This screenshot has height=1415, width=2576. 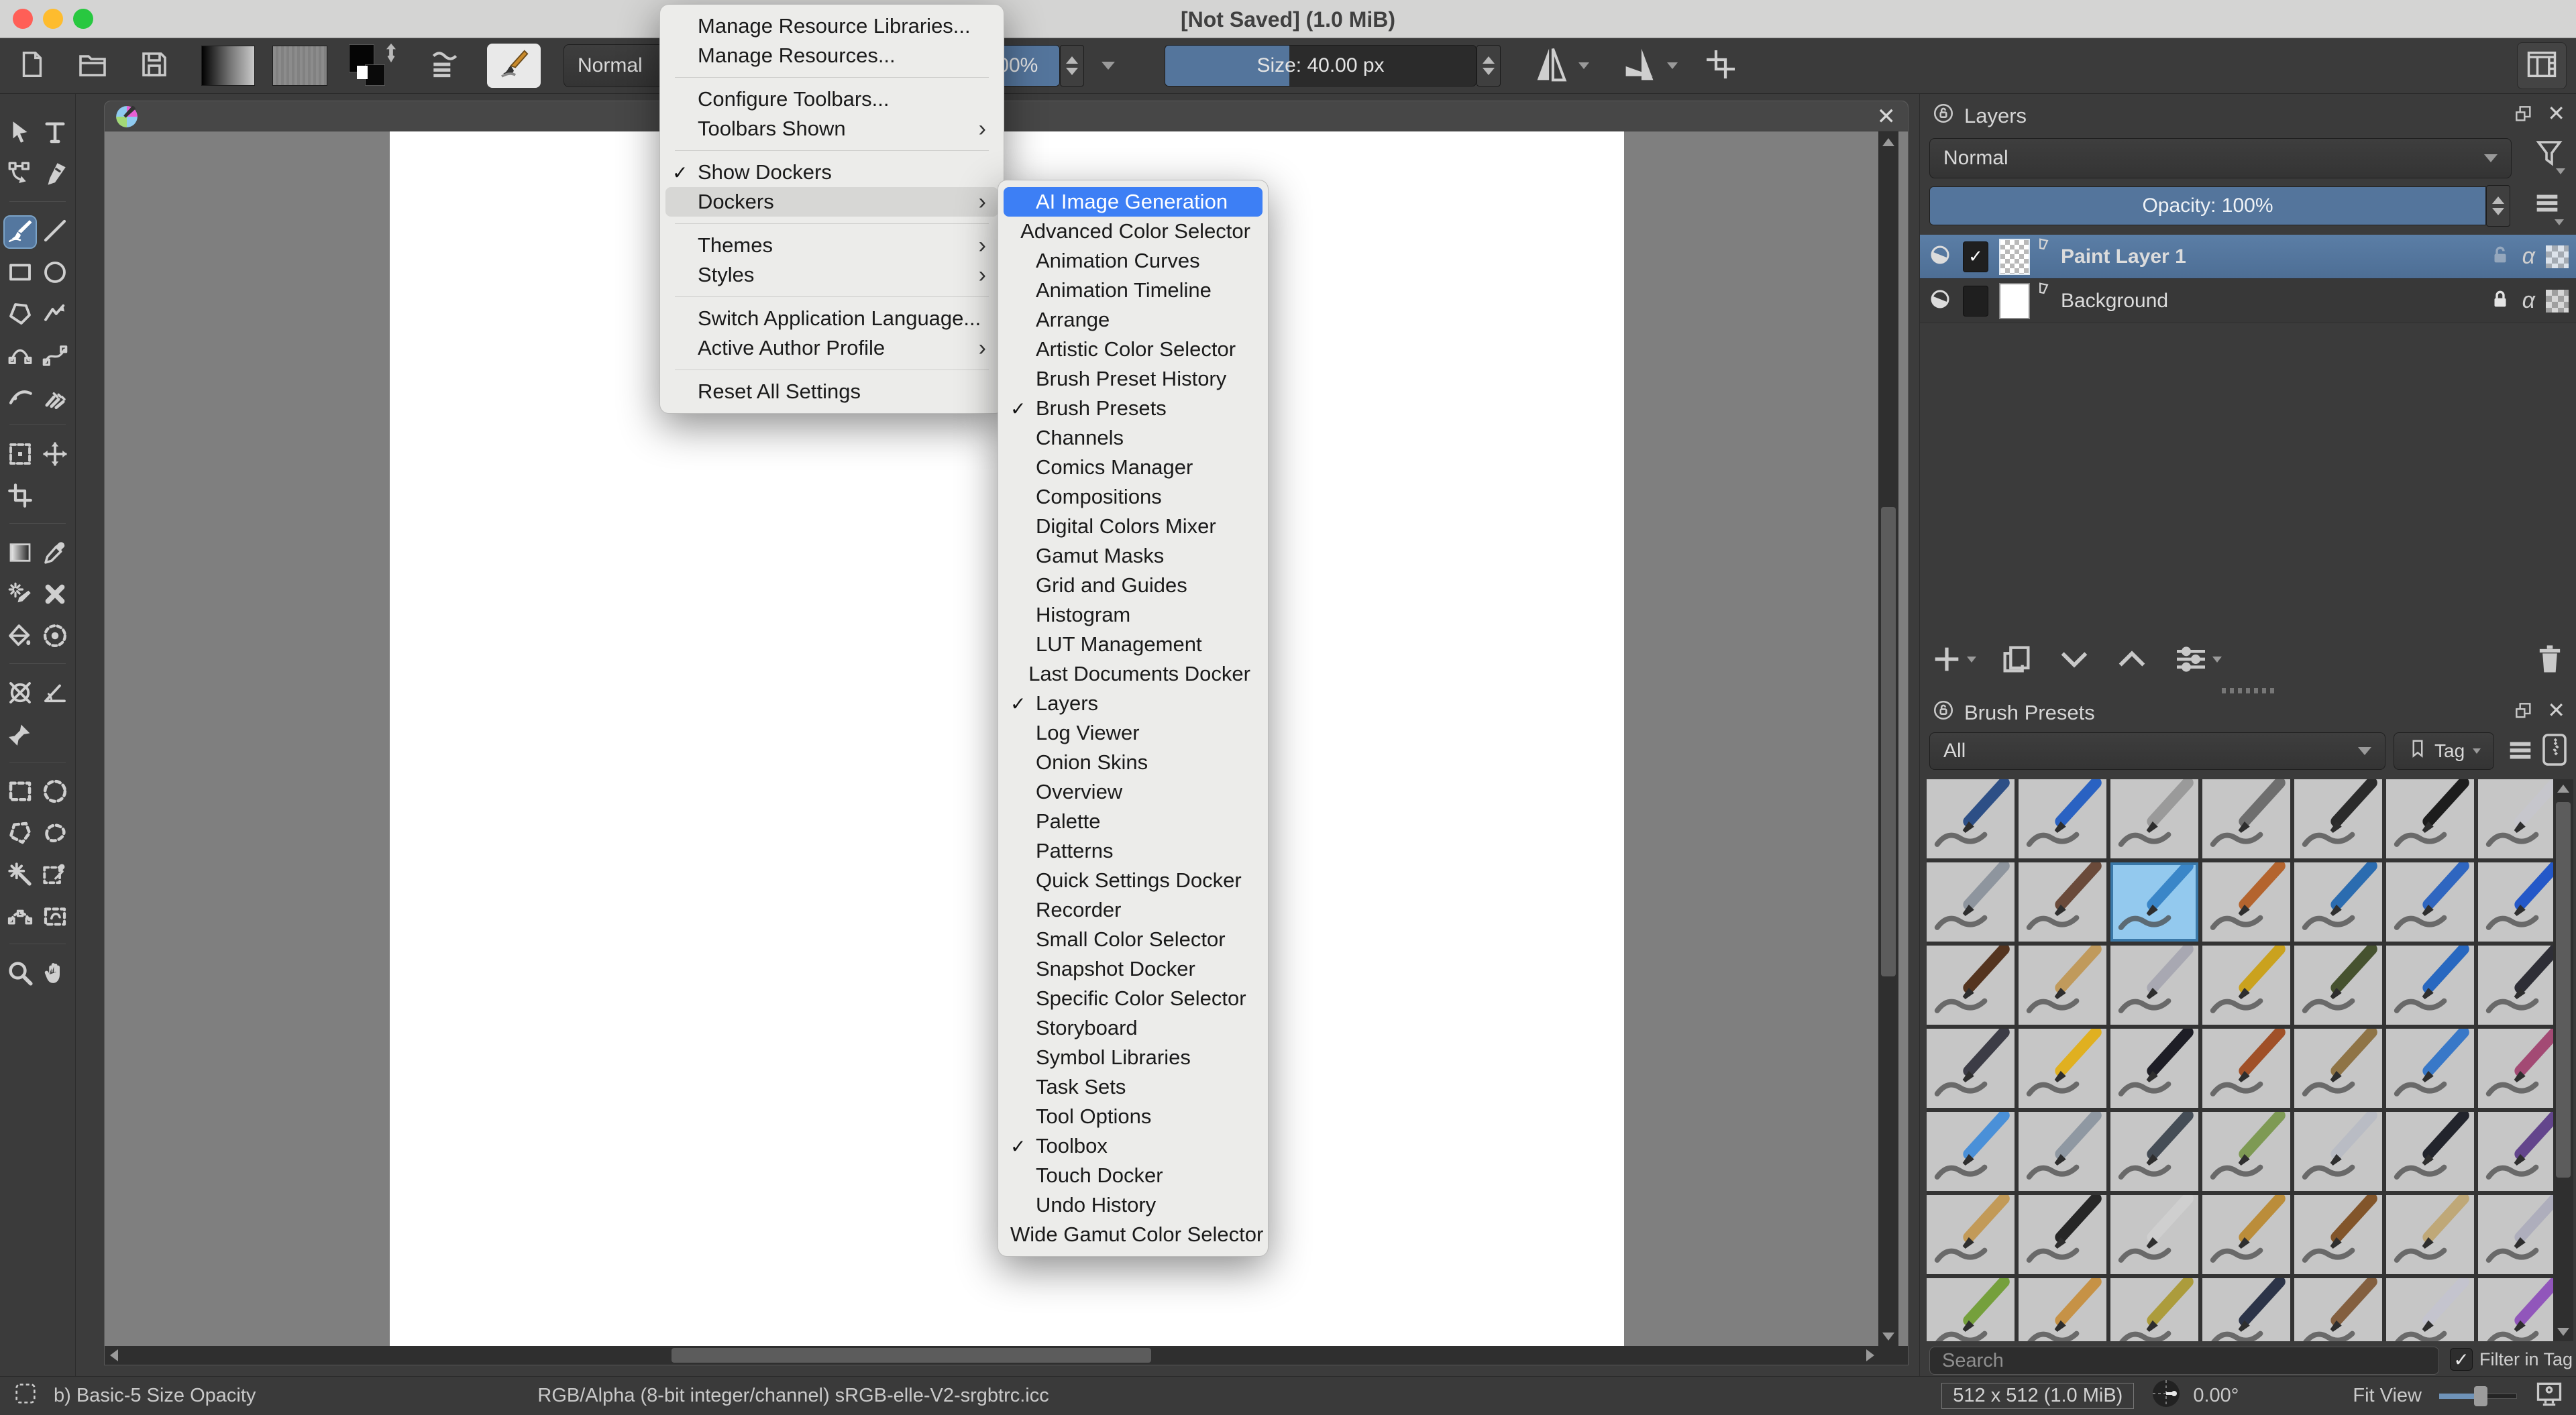 What do you see at coordinates (831, 129) in the screenshot?
I see `menu-item-toolbars-shown: Toolbars Shown ›` at bounding box center [831, 129].